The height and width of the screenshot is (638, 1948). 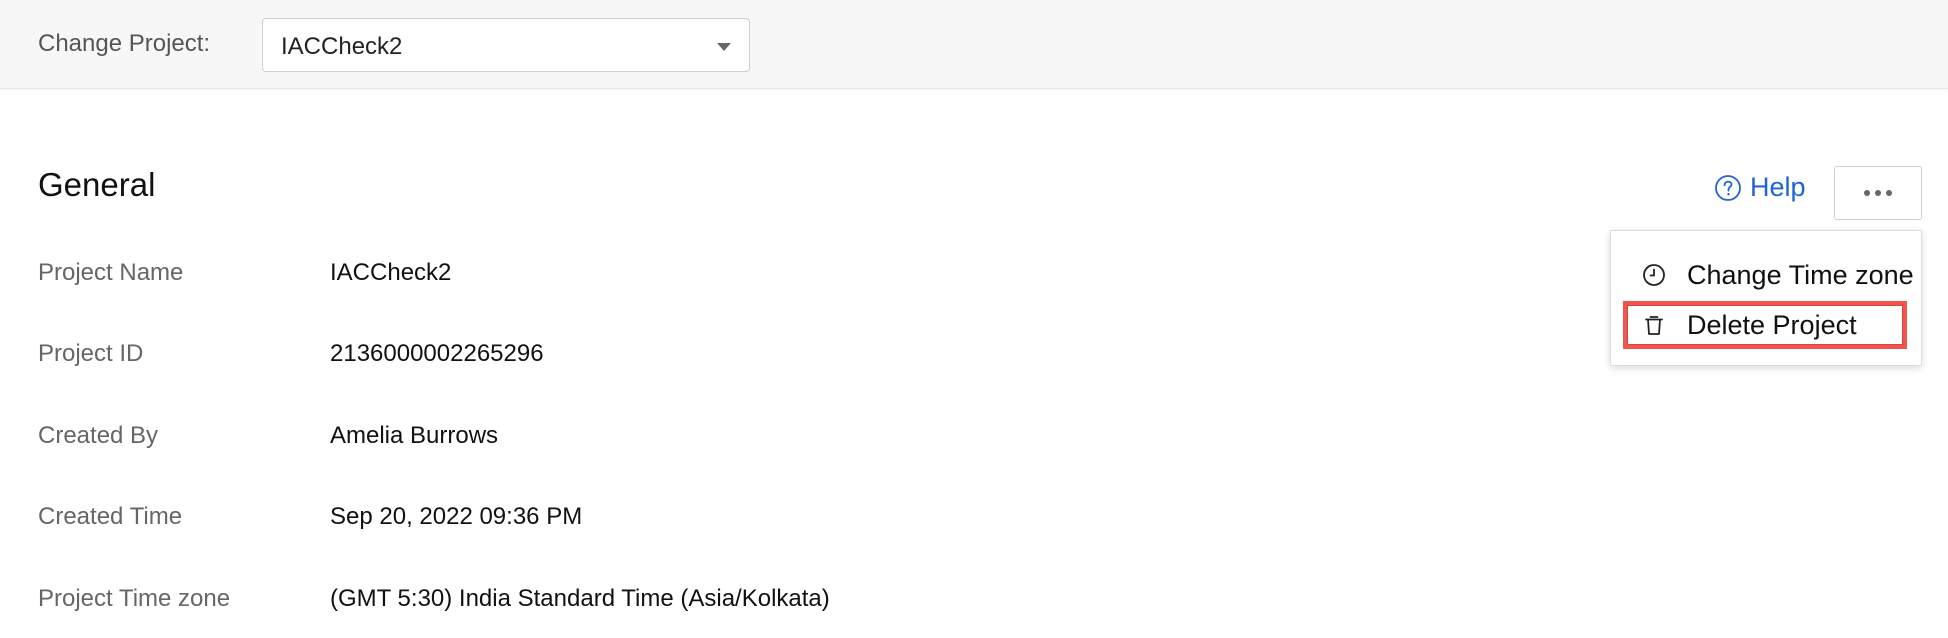 I want to click on caret-down-icon, so click(x=724, y=47).